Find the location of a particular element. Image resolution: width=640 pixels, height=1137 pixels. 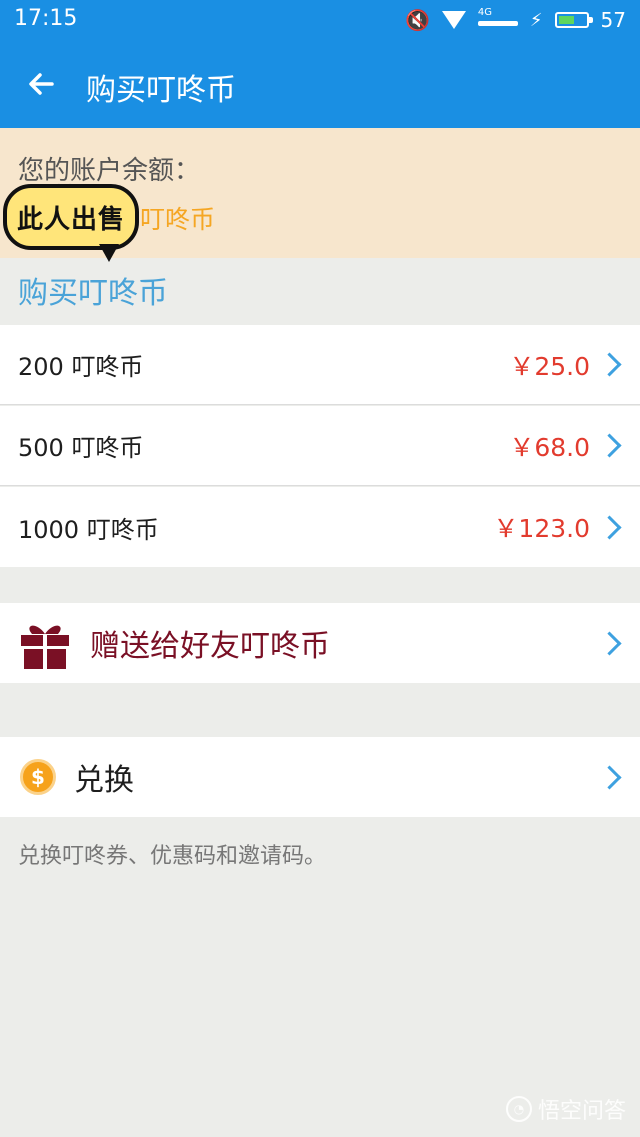

network-type: 4G is located at coordinates (485, 12).